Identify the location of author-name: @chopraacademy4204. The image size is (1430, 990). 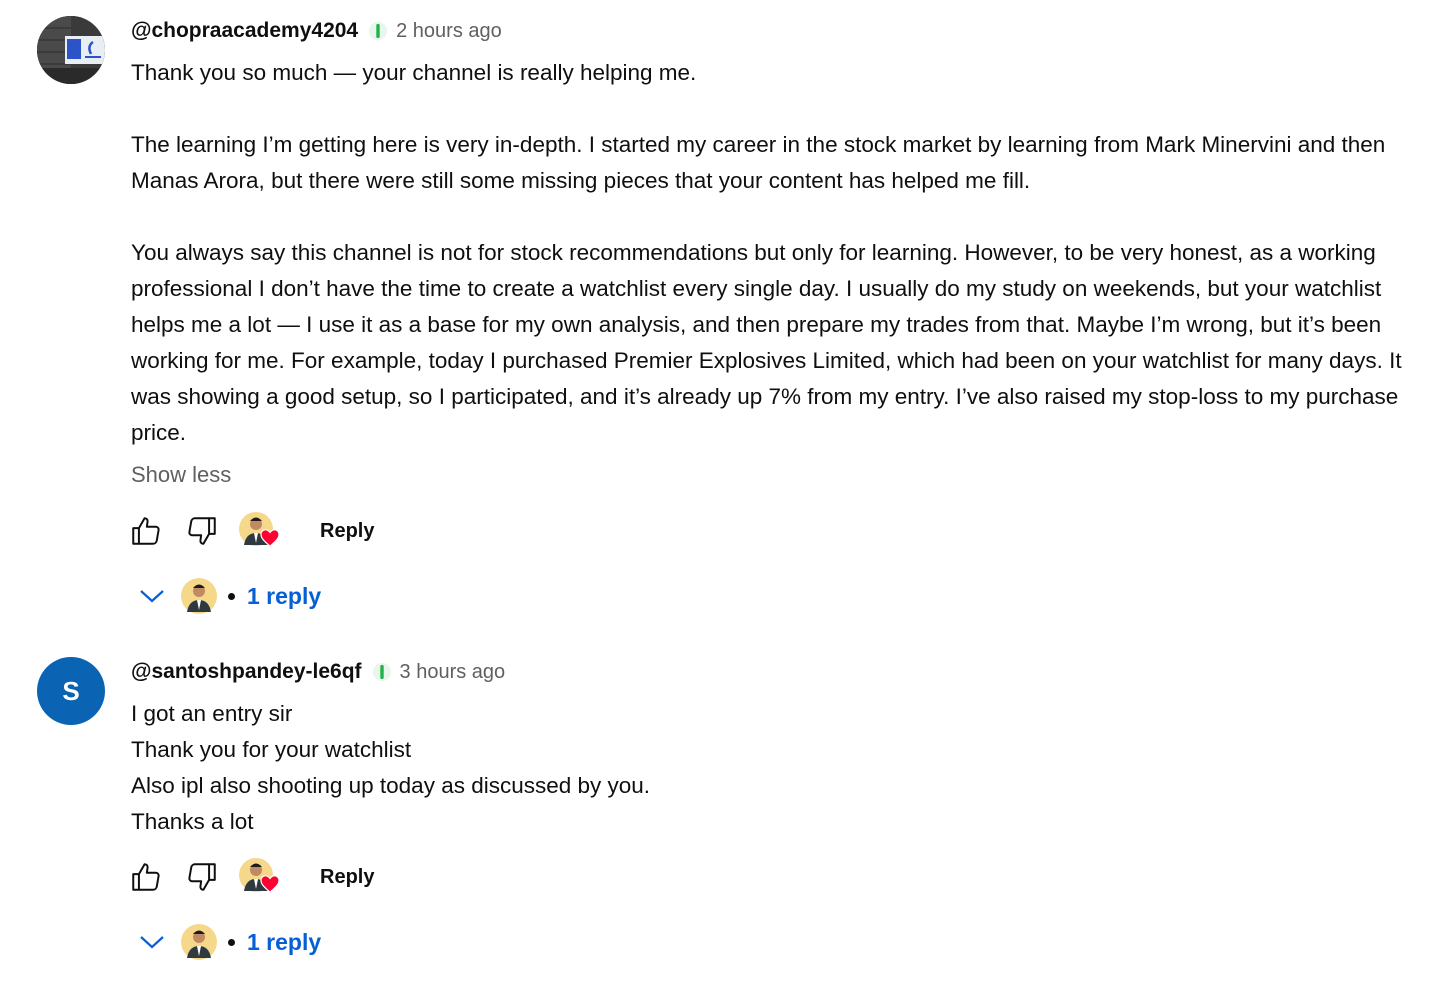
(244, 31).